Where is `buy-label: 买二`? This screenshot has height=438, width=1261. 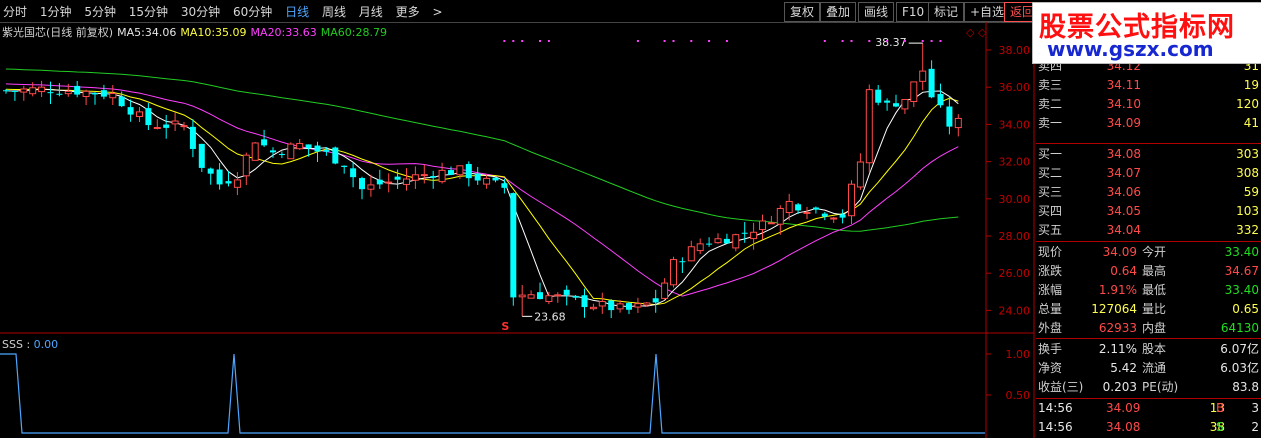
buy-label: 买二 is located at coordinates (1050, 173).